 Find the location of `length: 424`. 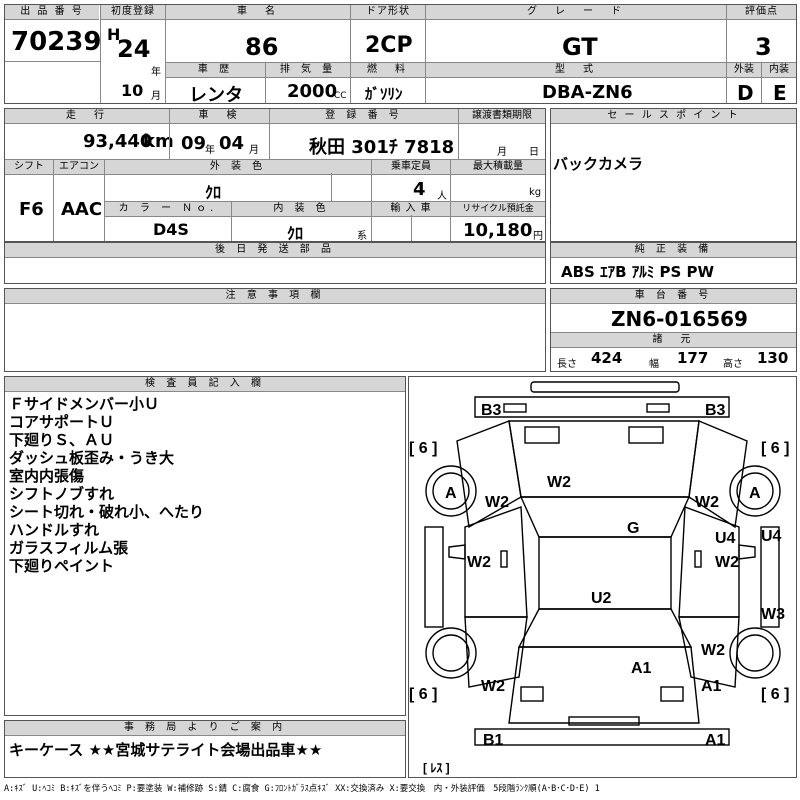

length: 424 is located at coordinates (607, 358).